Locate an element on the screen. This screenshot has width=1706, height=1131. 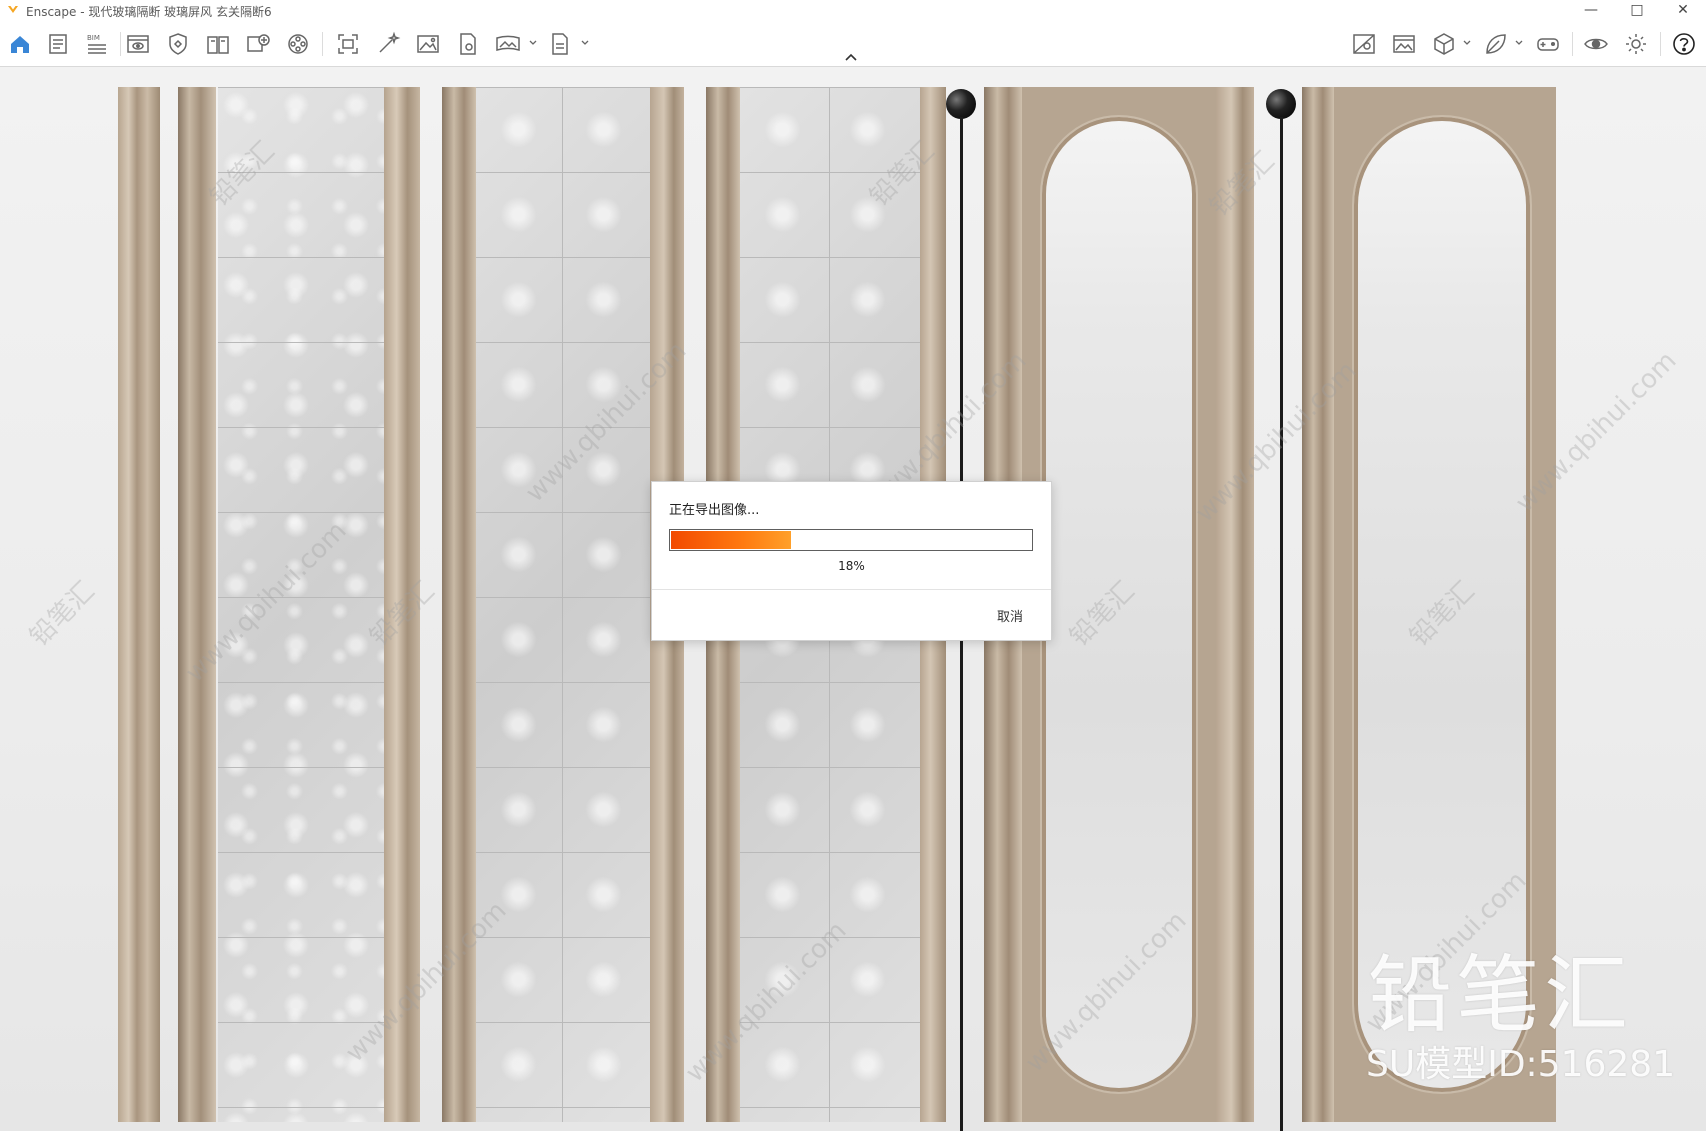
progress-fill is located at coordinates (731, 540).